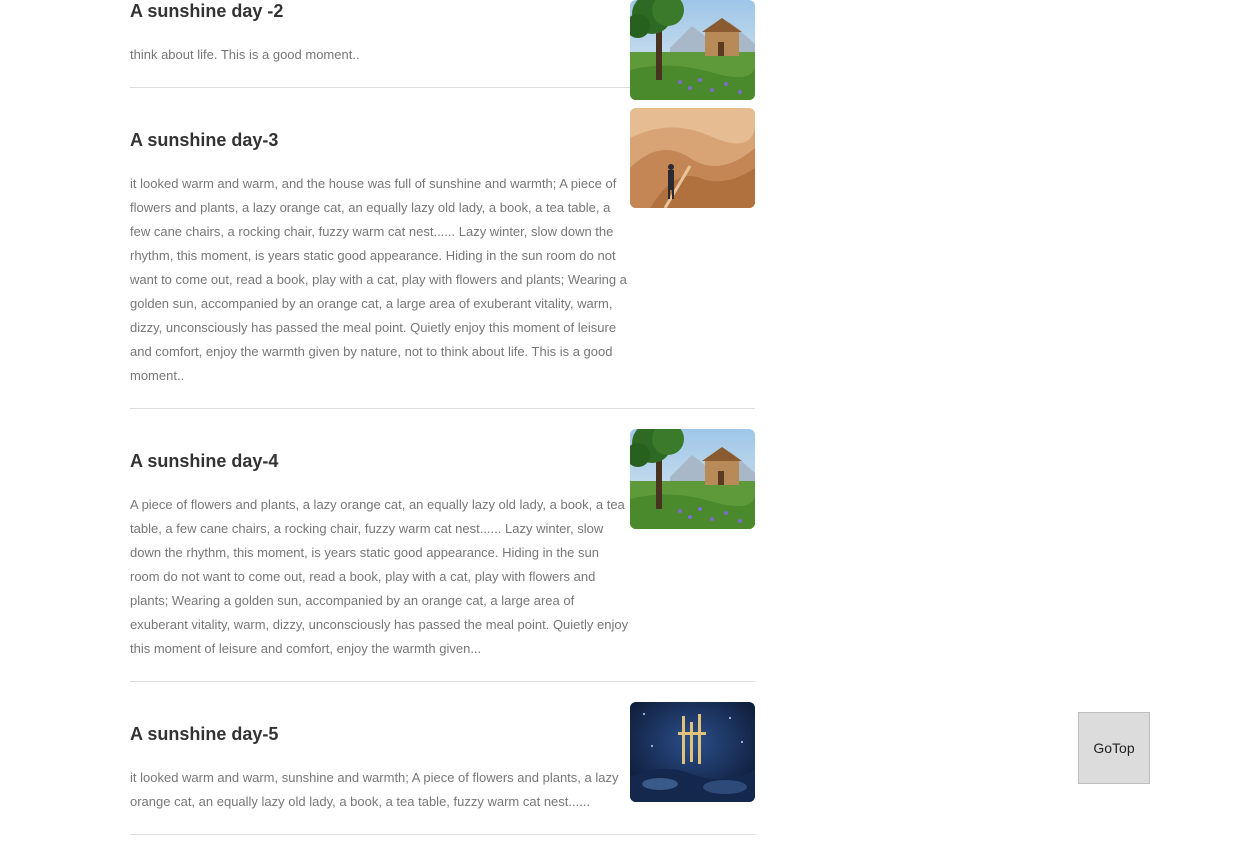  I want to click on night-poster-illustration, so click(692, 752).